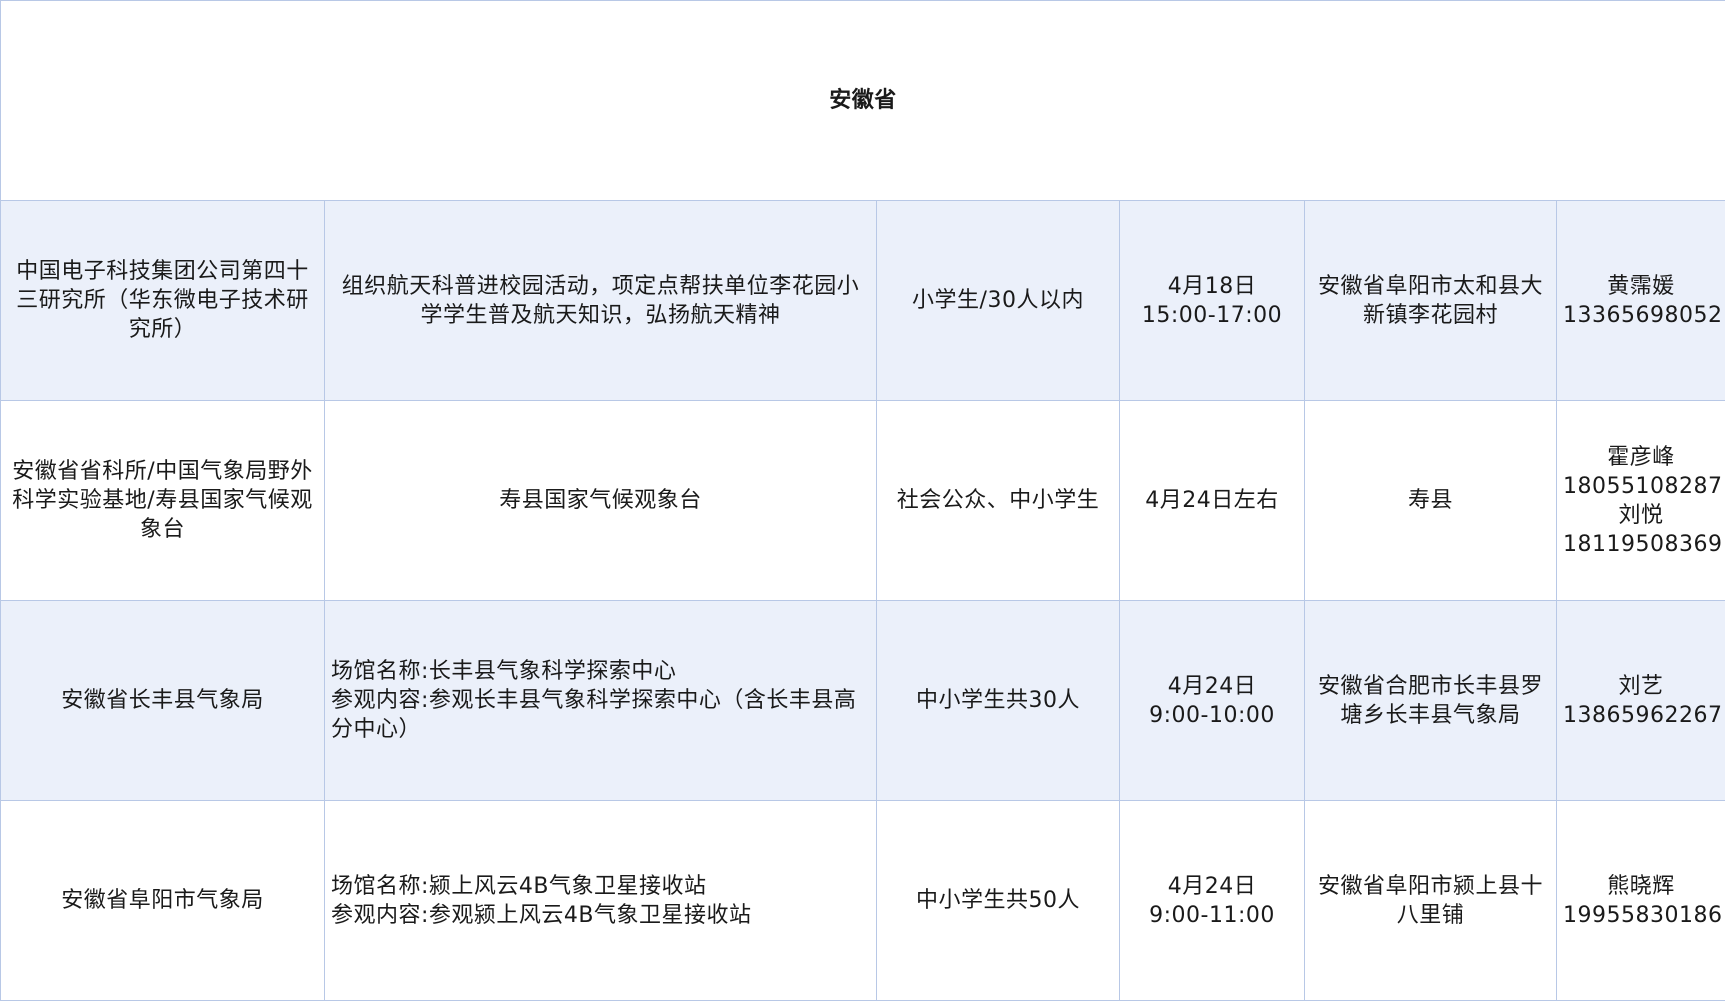 The height and width of the screenshot is (1001, 1725). What do you see at coordinates (1643, 486) in the screenshot?
I see `contact-phone: 18055108287` at bounding box center [1643, 486].